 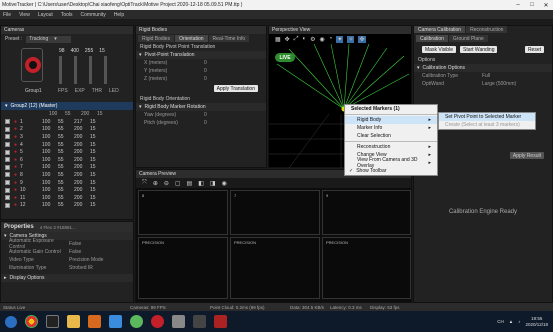 What do you see at coordinates (351, 39) in the screenshot?
I see `view-tool-icon: ✧` at bounding box center [351, 39].